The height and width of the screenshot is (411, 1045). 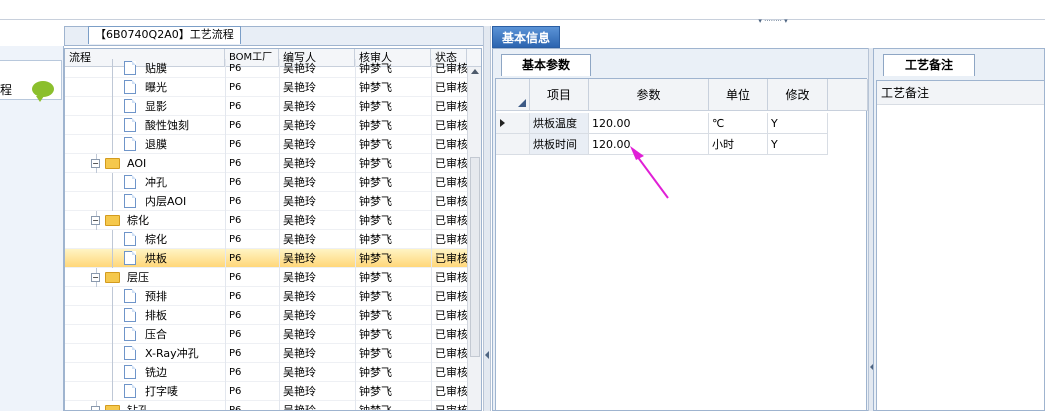 I want to click on row-header-corner, so click(x=513, y=95).